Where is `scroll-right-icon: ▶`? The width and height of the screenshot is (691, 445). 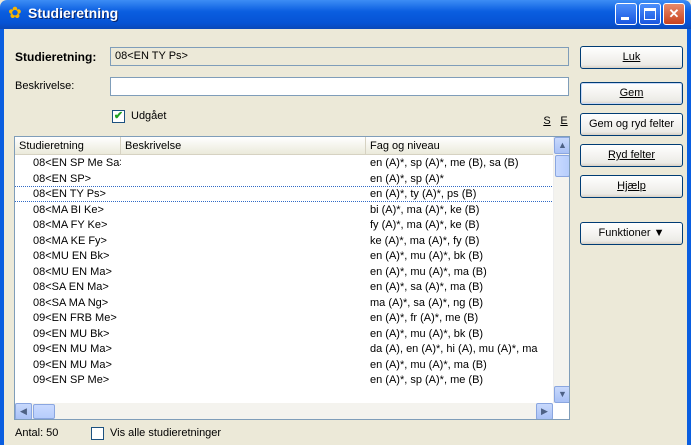
scroll-right-icon: ▶ is located at coordinates (544, 411).